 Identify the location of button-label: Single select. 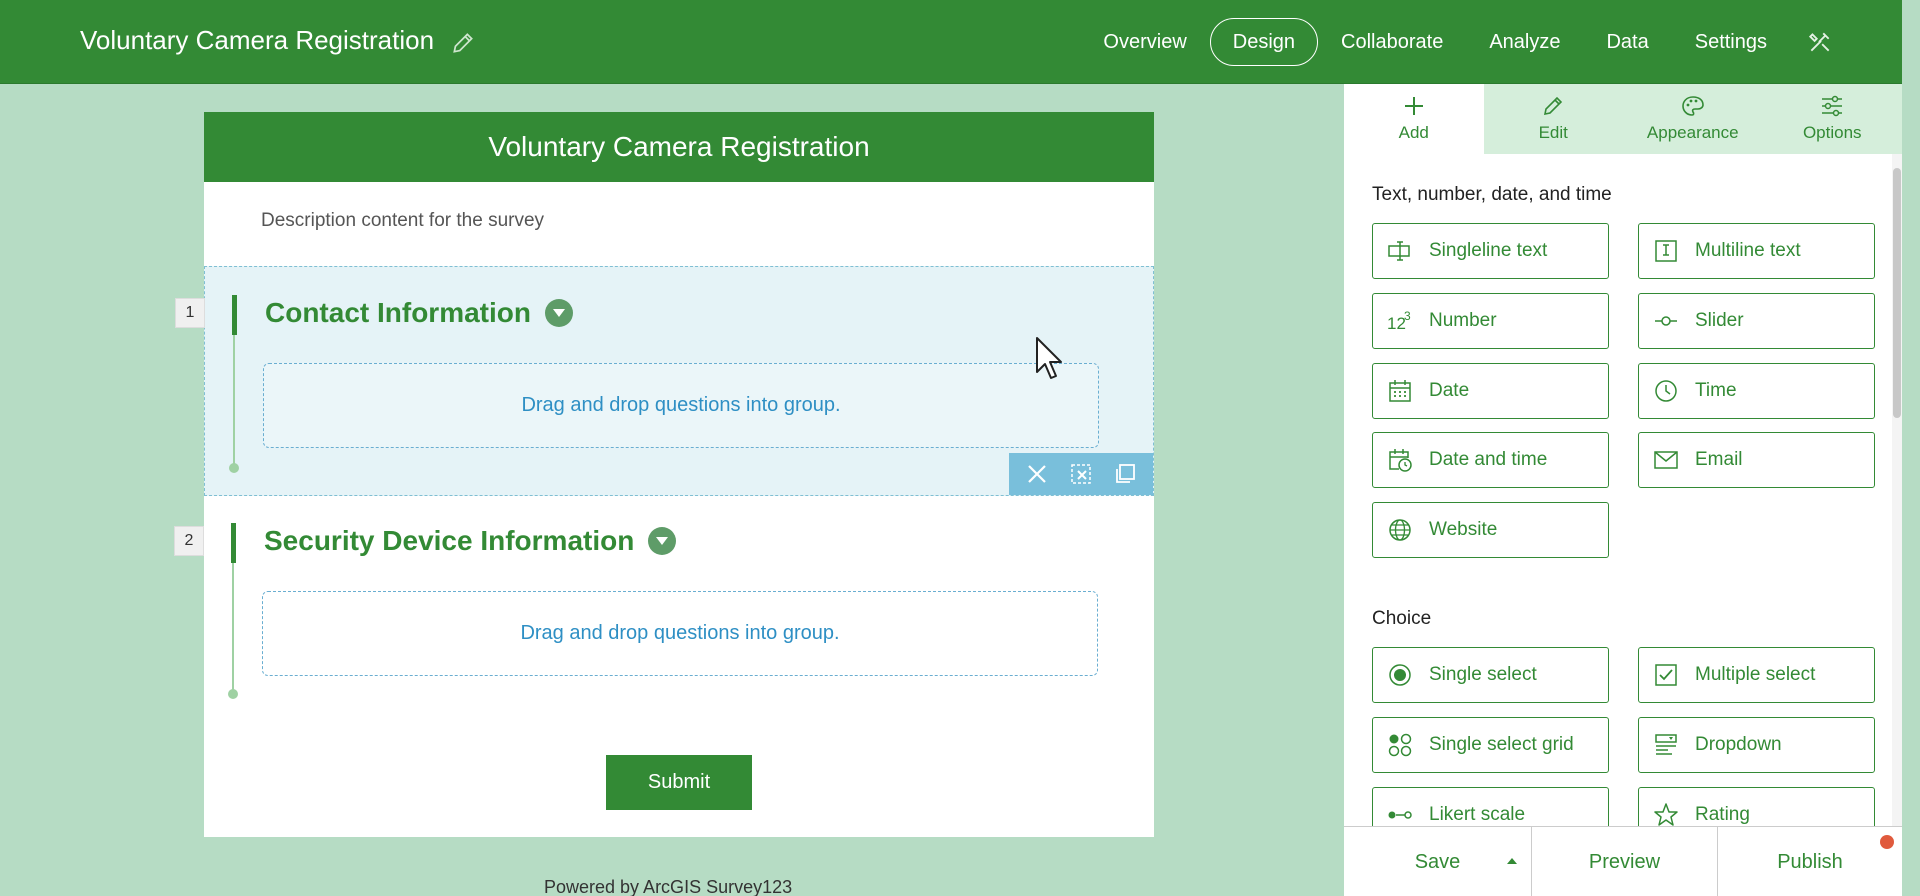
(1483, 674).